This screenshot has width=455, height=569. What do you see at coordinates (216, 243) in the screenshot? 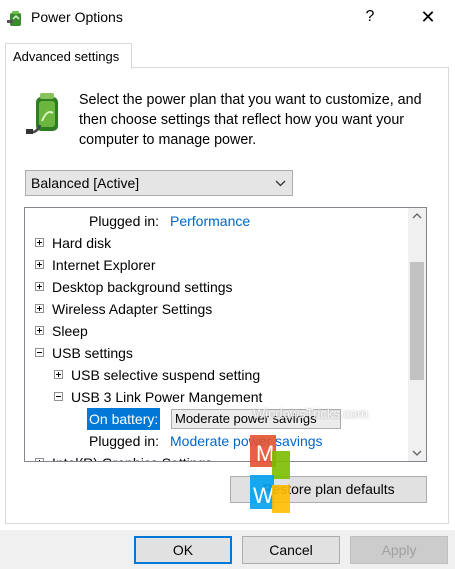
I see `tree-item-hard-disk: Hard disk` at bounding box center [216, 243].